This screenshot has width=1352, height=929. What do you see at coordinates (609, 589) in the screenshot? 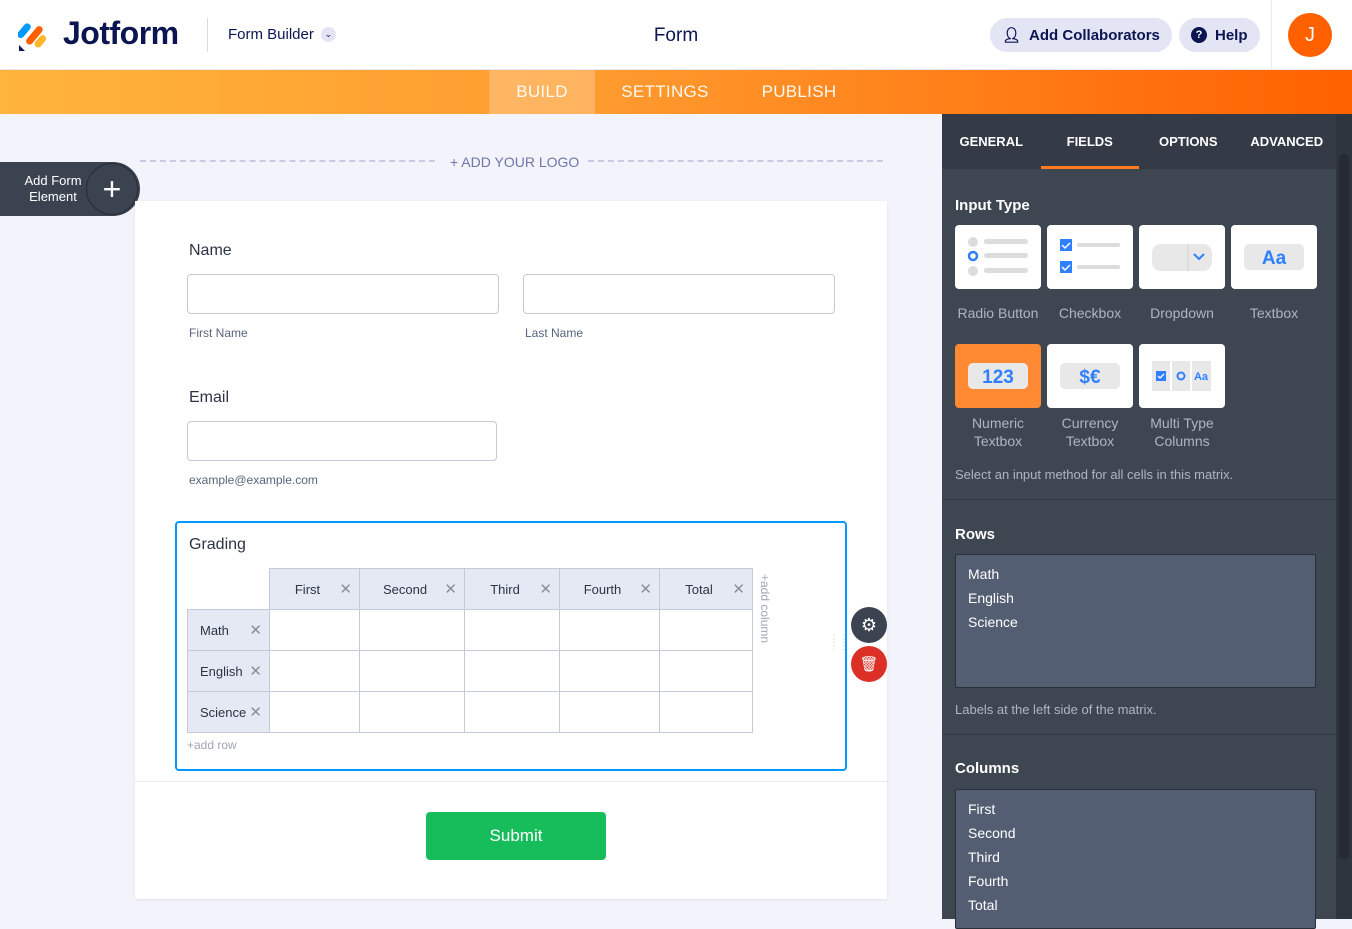
I see `column-header: Fourth ✕` at bounding box center [609, 589].